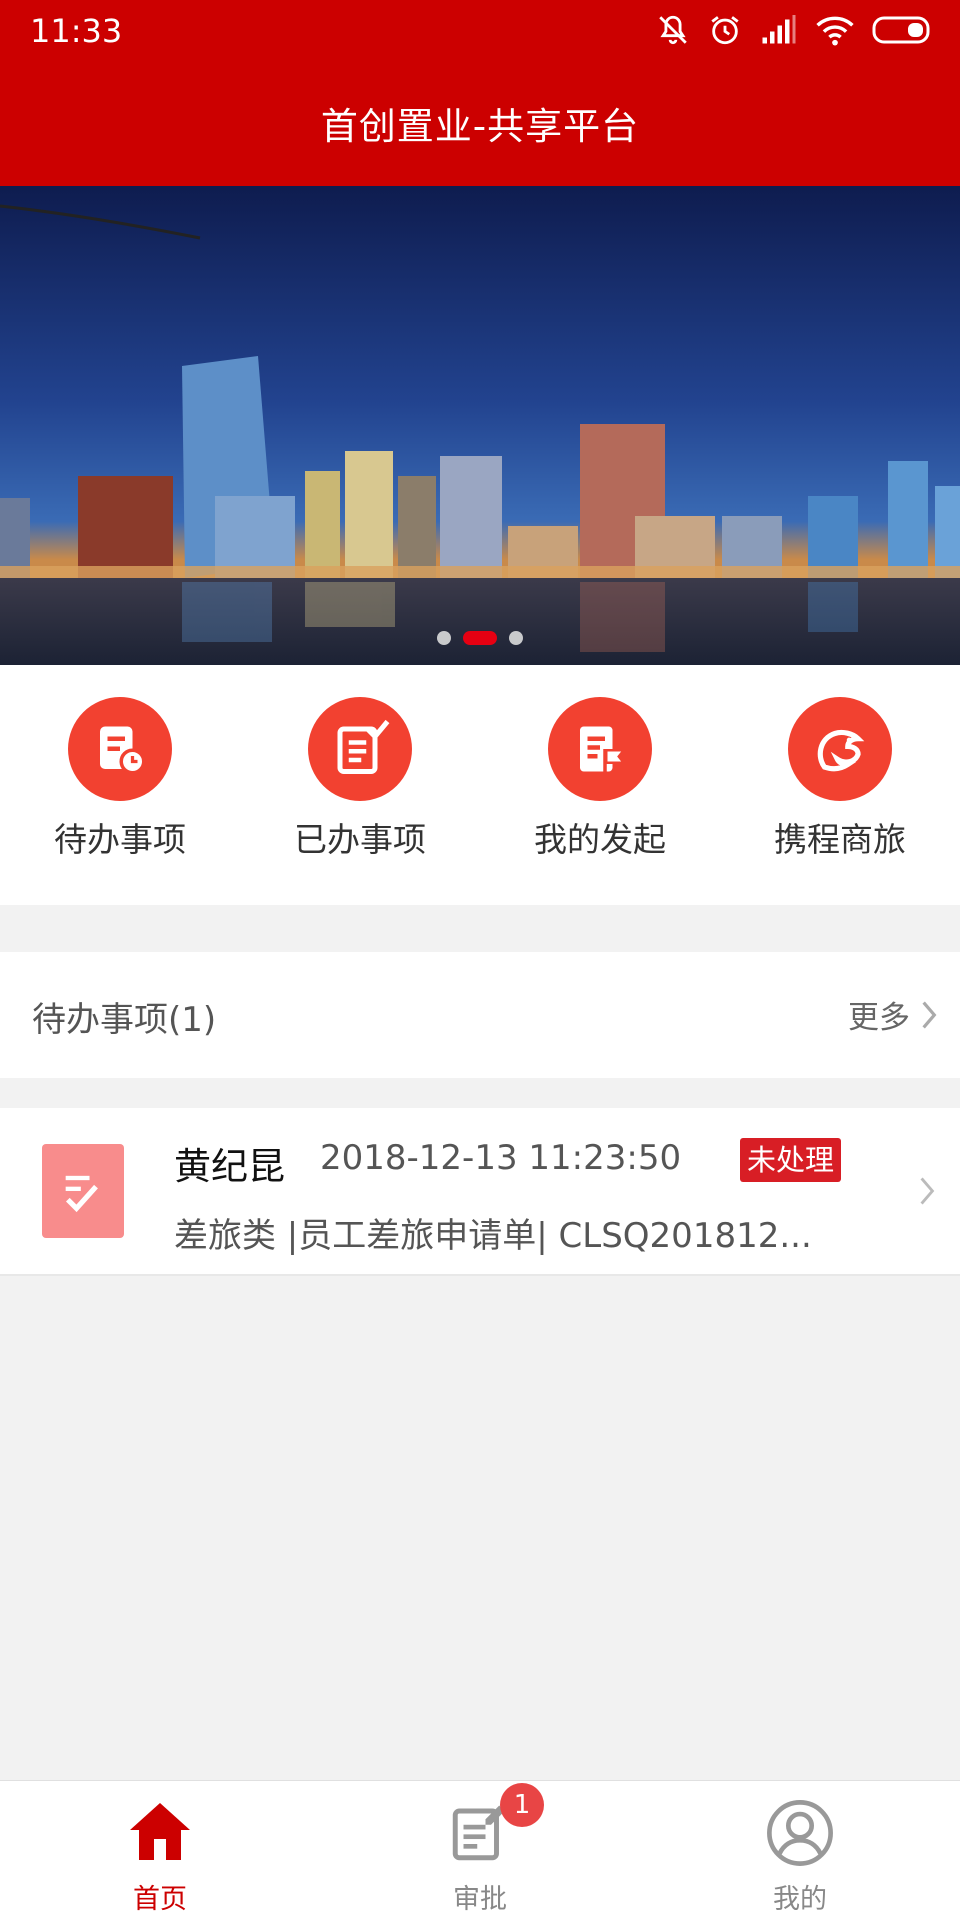 The height and width of the screenshot is (1920, 960). I want to click on quick-item-label: 待办事项, so click(120, 839).